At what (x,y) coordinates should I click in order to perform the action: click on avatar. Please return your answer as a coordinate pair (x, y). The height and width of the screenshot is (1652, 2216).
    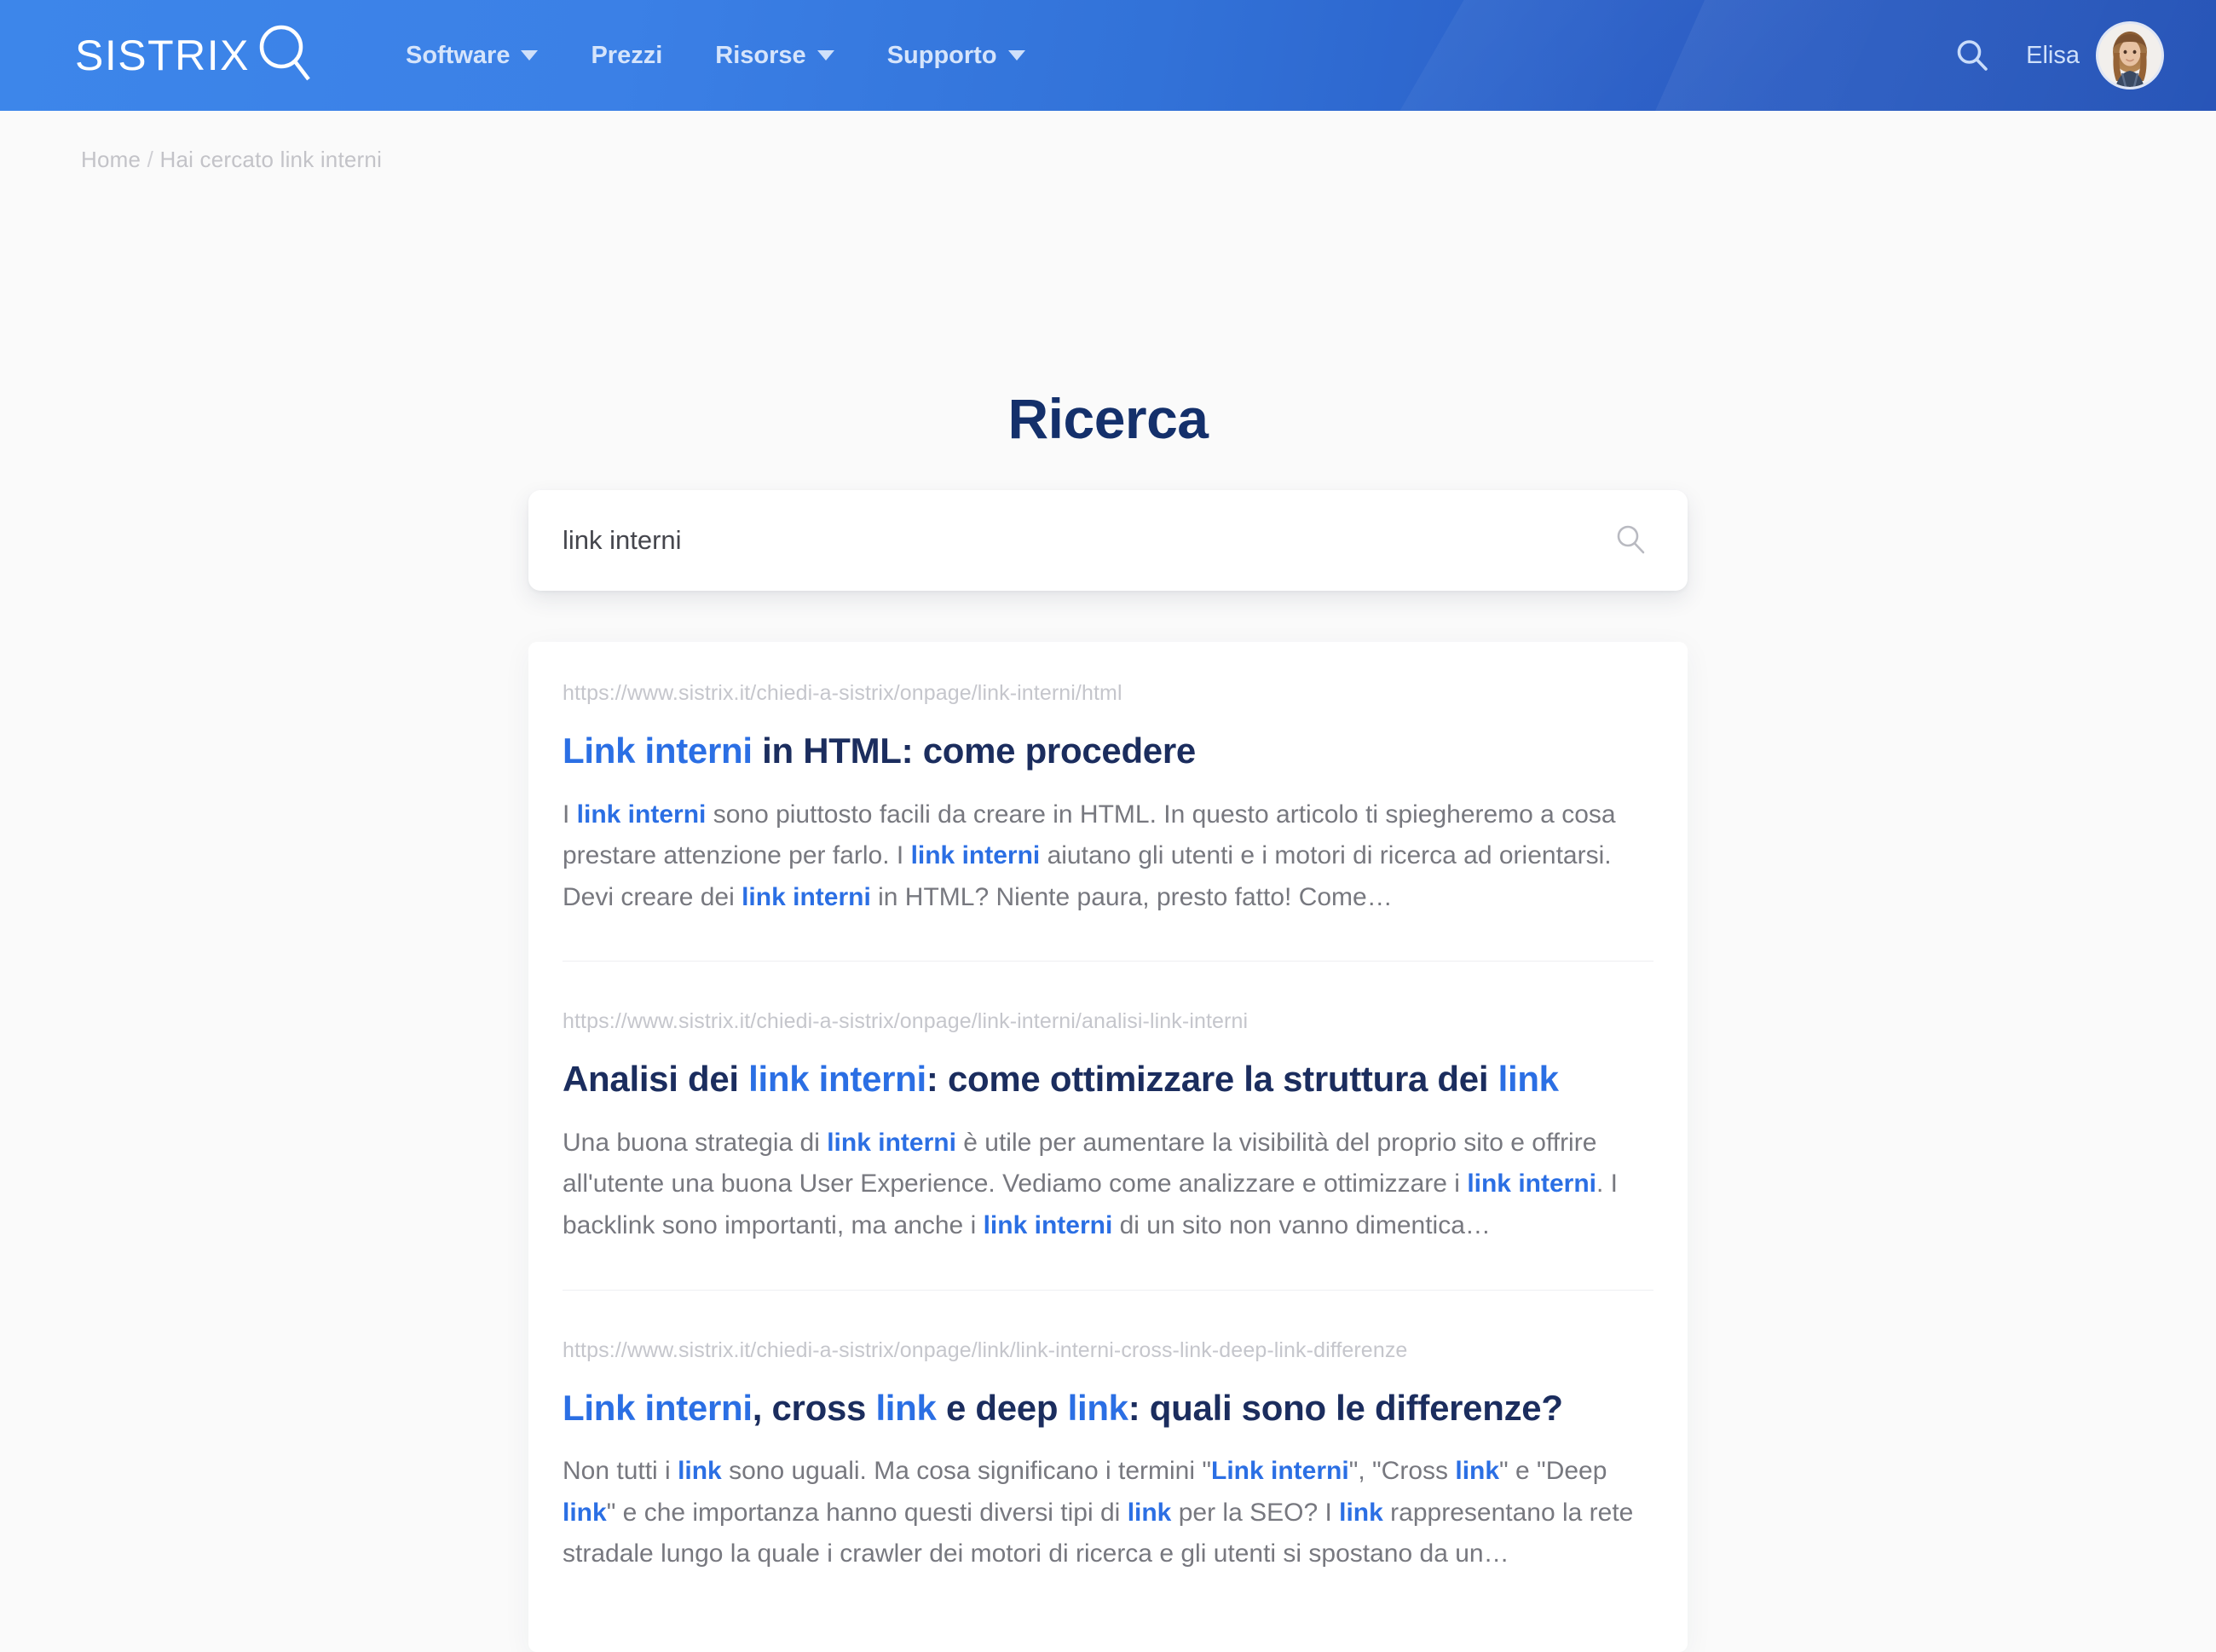
    Looking at the image, I should click on (2129, 55).